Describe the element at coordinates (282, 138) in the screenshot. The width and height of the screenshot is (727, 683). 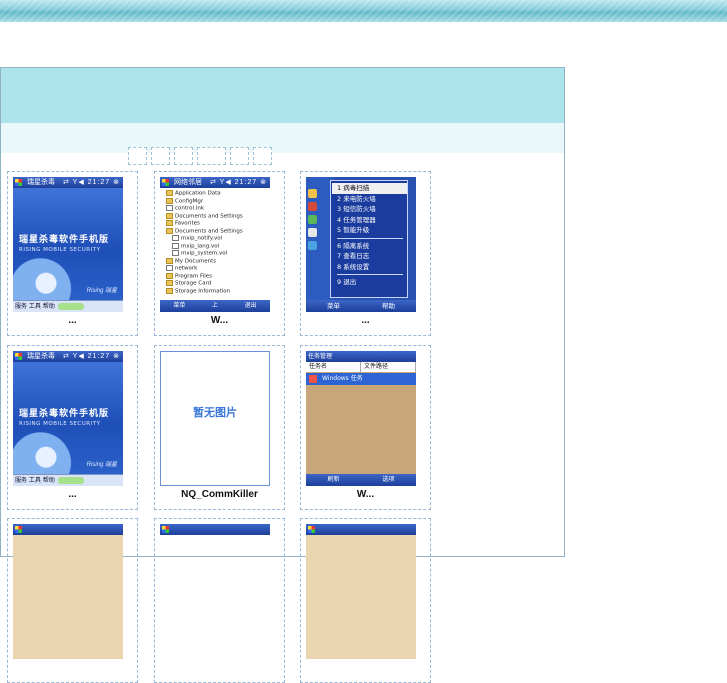
I see `panel-subheader` at that location.